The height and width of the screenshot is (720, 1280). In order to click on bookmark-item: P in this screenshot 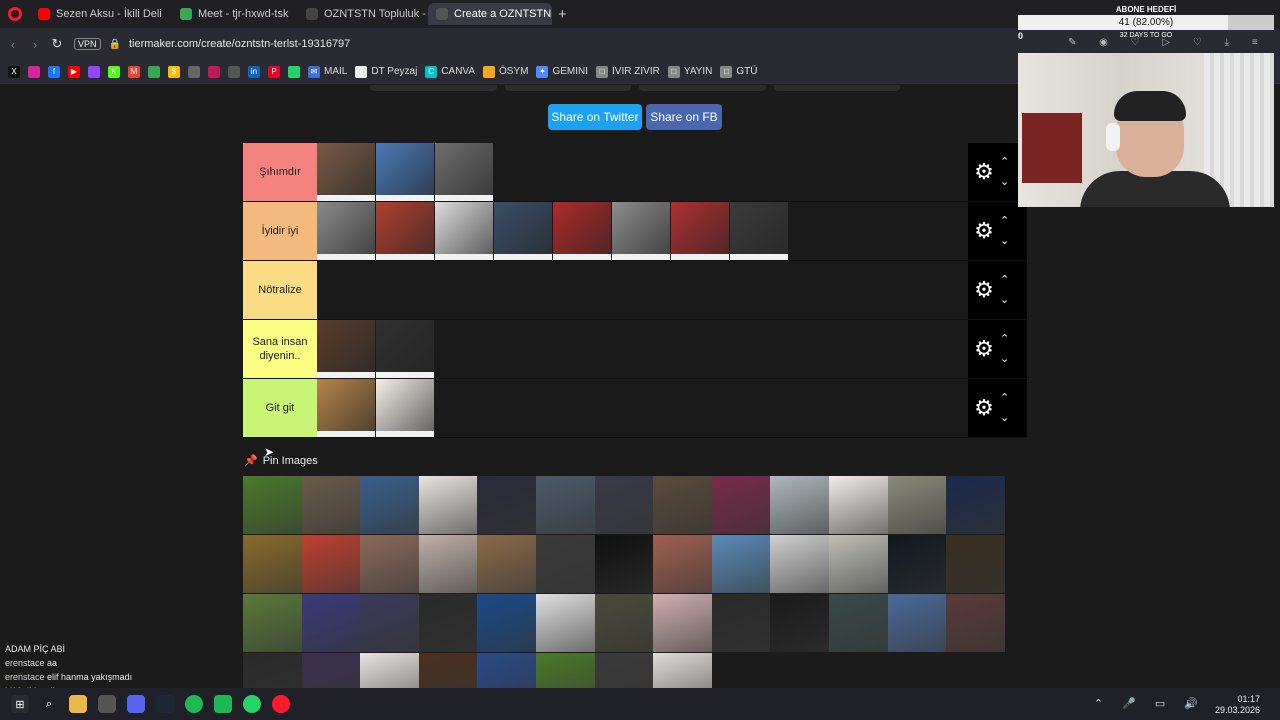, I will do `click(274, 71)`.